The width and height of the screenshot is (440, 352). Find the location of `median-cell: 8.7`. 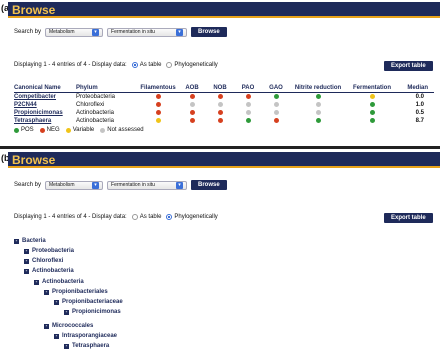

median-cell: 8.7 is located at coordinates (419, 121).